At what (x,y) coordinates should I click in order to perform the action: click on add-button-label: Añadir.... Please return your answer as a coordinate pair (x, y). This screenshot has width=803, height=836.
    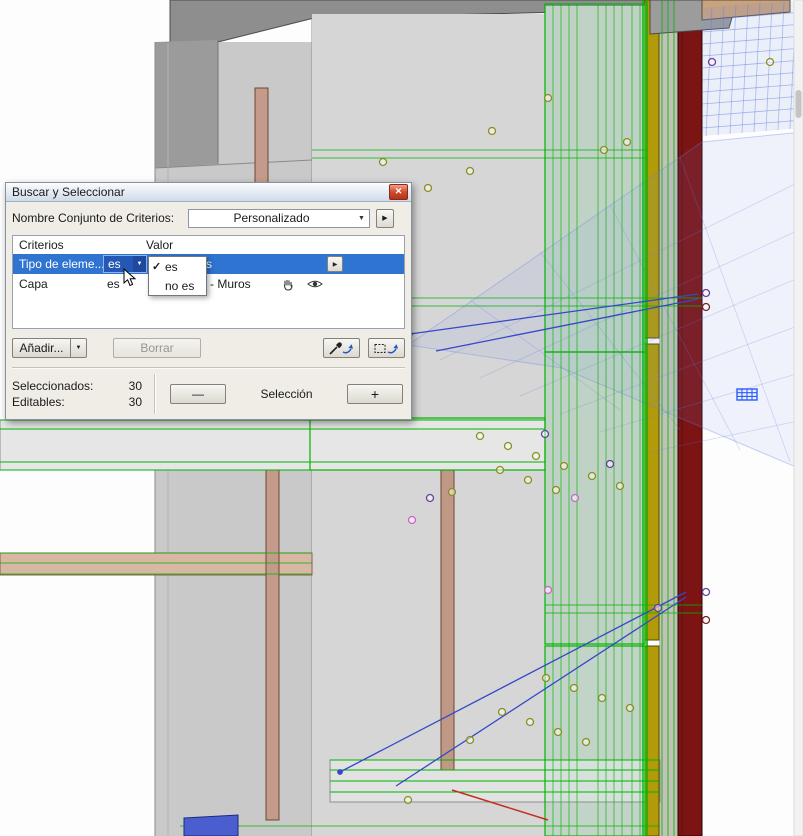
    Looking at the image, I should click on (41, 348).